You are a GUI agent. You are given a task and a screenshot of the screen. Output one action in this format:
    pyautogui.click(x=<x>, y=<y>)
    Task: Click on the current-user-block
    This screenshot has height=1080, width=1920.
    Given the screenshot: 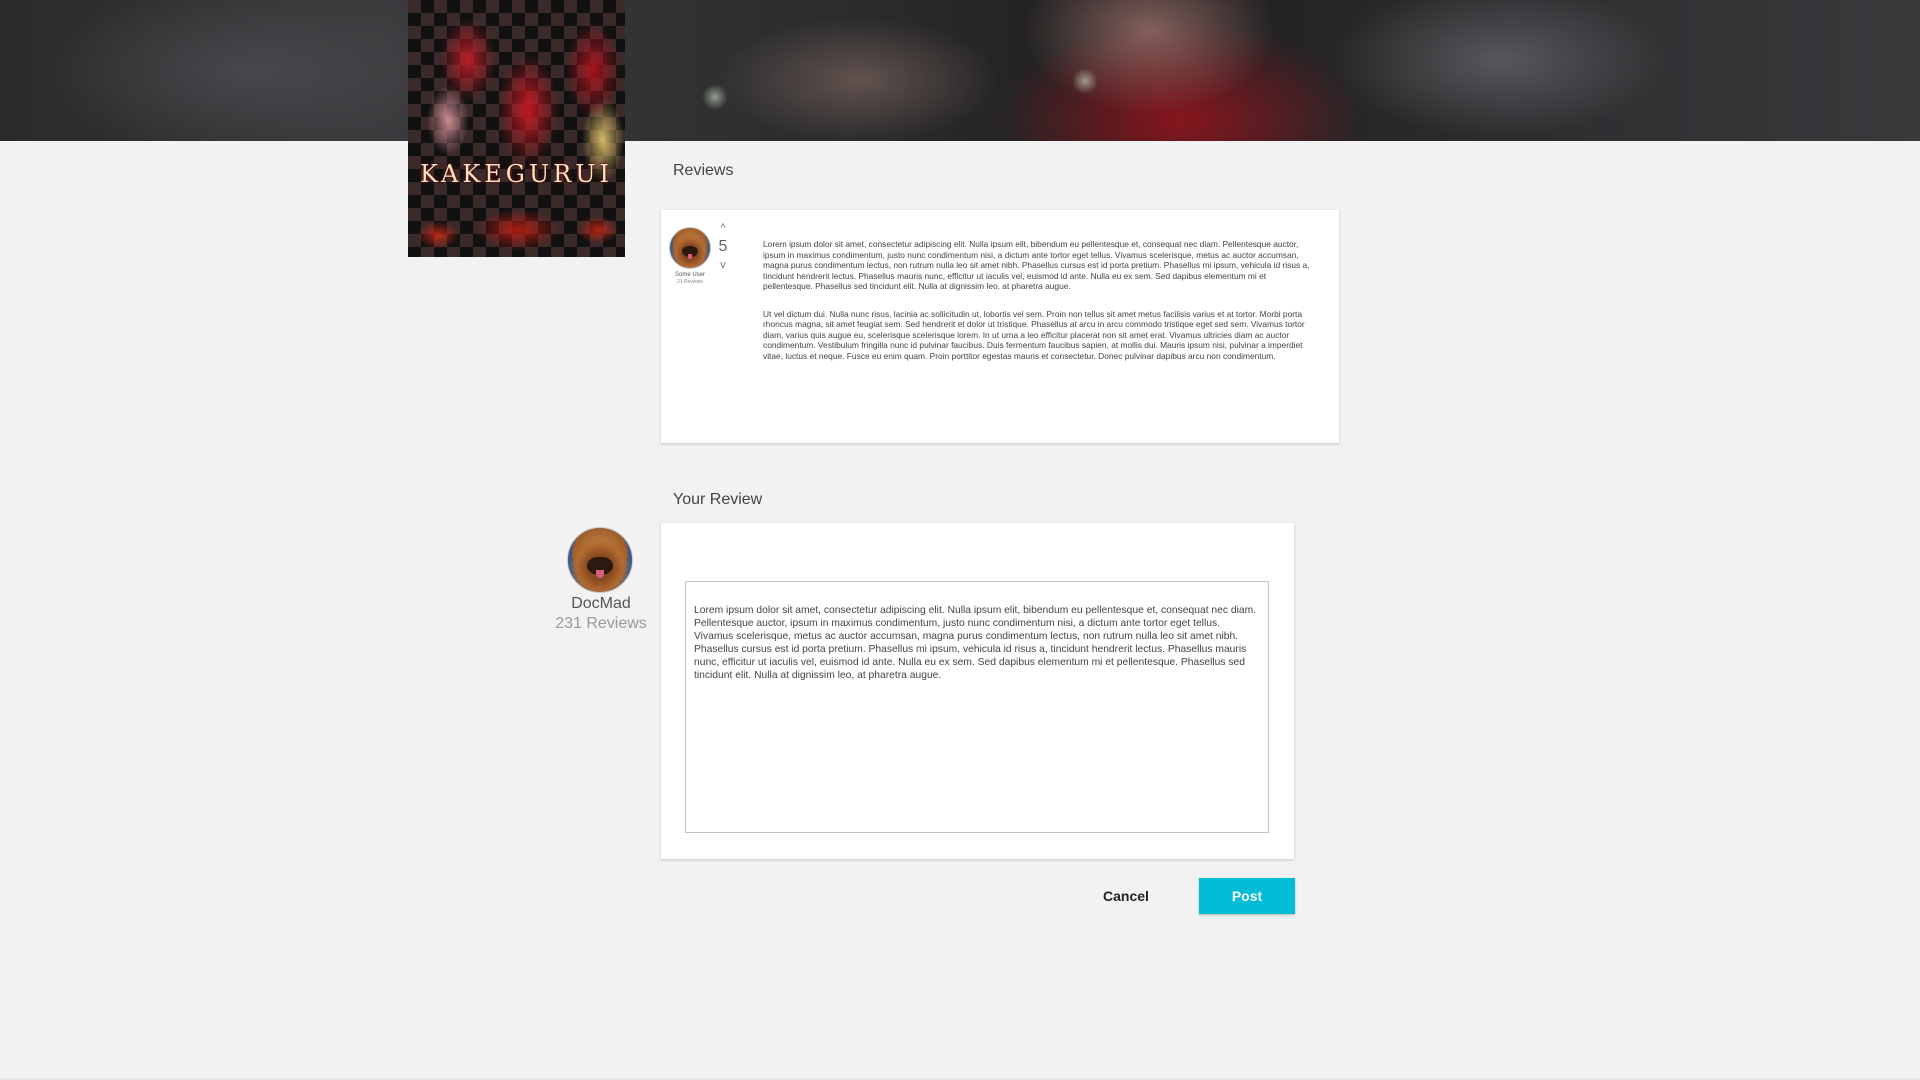 What is the action you would take?
    pyautogui.click(x=600, y=560)
    